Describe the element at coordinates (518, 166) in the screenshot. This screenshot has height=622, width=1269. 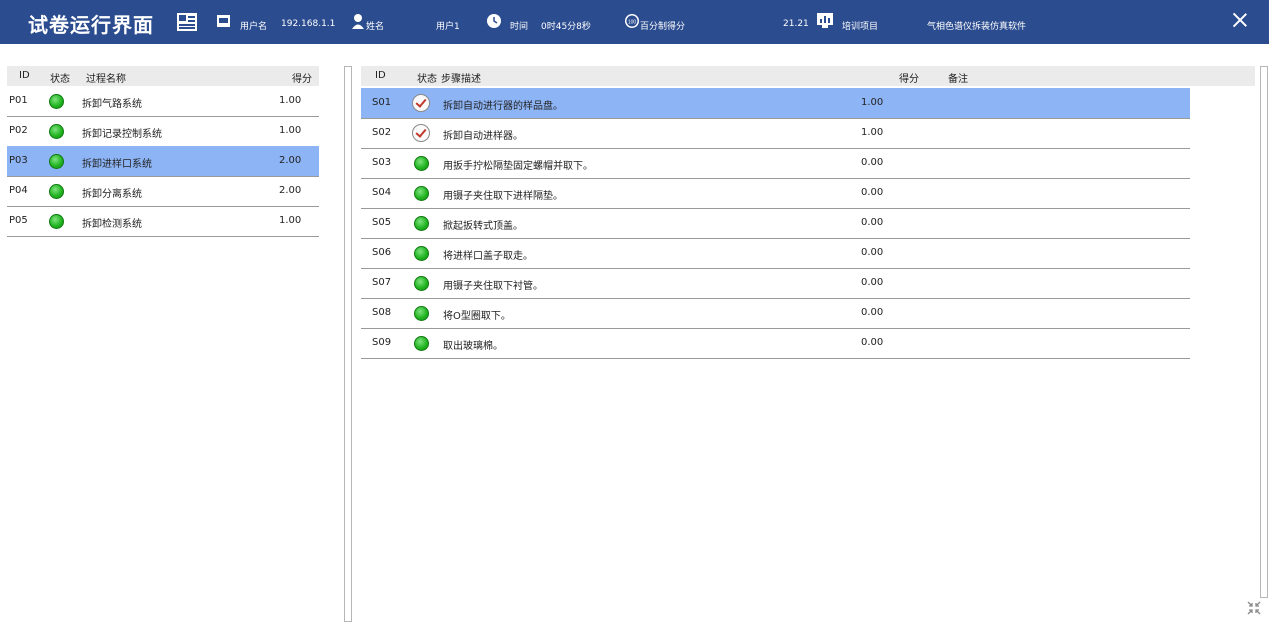
I see `step-description: 用扳手拧松隔垫固定螺帽并取下。` at that location.